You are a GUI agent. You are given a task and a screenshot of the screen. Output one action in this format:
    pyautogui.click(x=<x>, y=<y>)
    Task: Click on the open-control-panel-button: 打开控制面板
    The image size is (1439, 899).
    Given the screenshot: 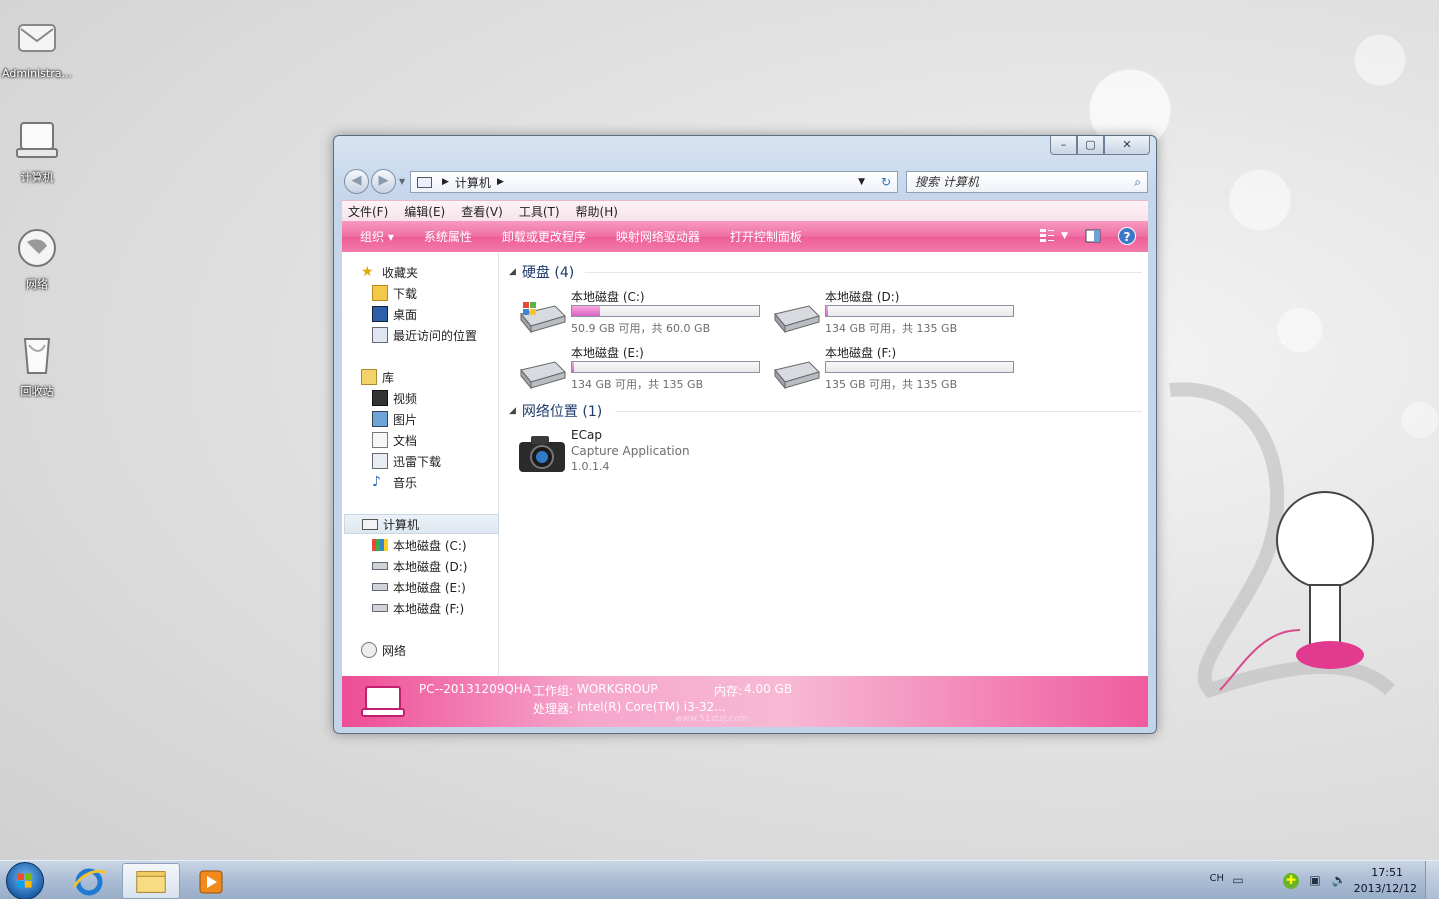 What is the action you would take?
    pyautogui.click(x=766, y=236)
    